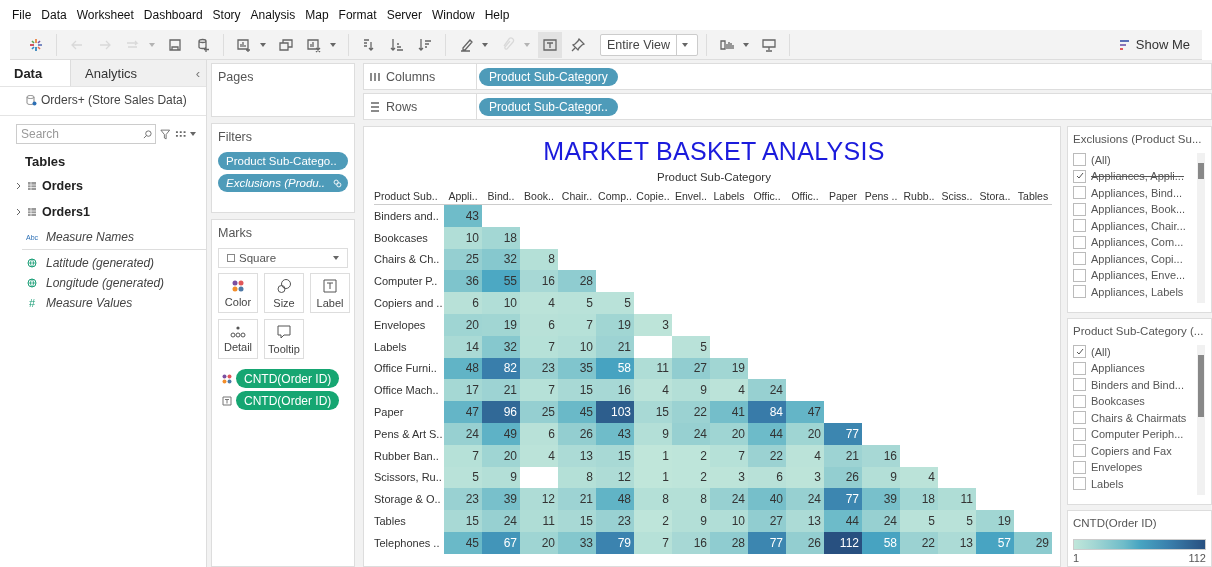  I want to click on row-header: Envelopes, so click(400, 325).